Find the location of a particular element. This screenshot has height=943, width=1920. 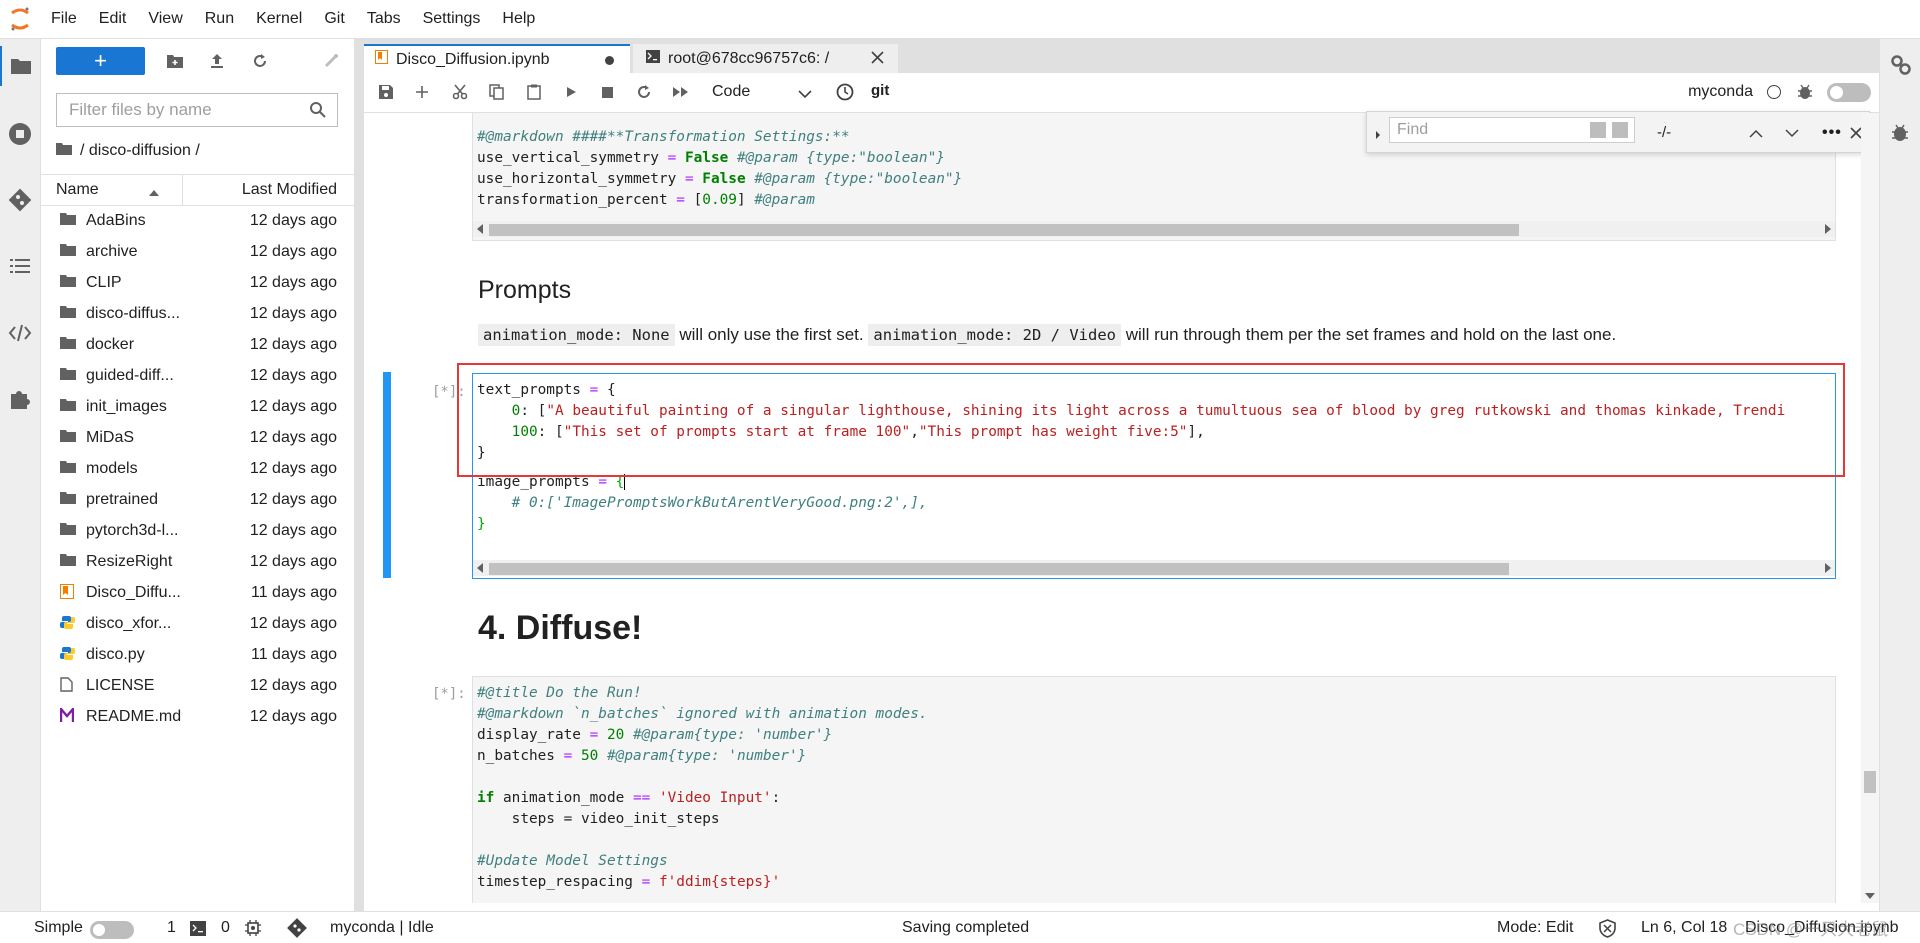

file-name: AdaBins is located at coordinates (116, 220).